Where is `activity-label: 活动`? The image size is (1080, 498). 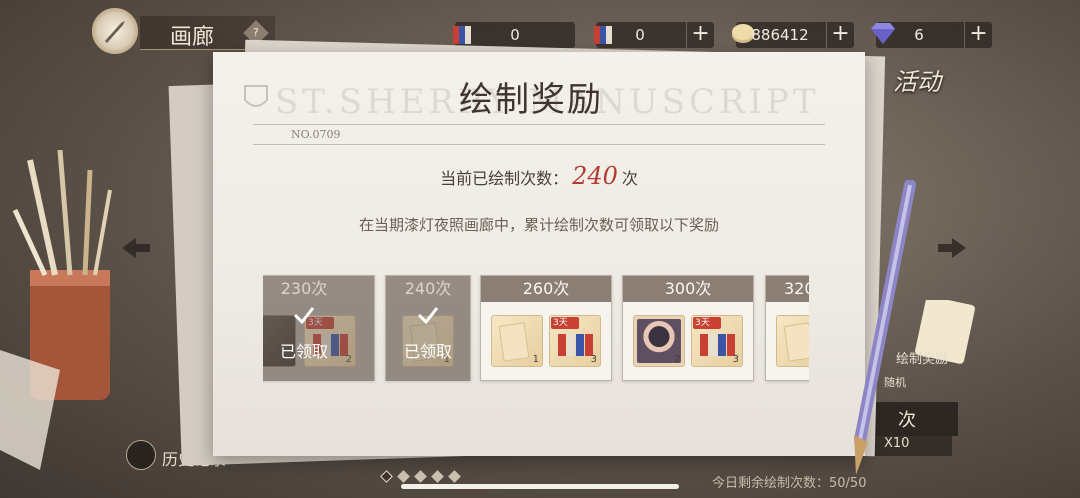 activity-label: 活动 is located at coordinates (917, 79).